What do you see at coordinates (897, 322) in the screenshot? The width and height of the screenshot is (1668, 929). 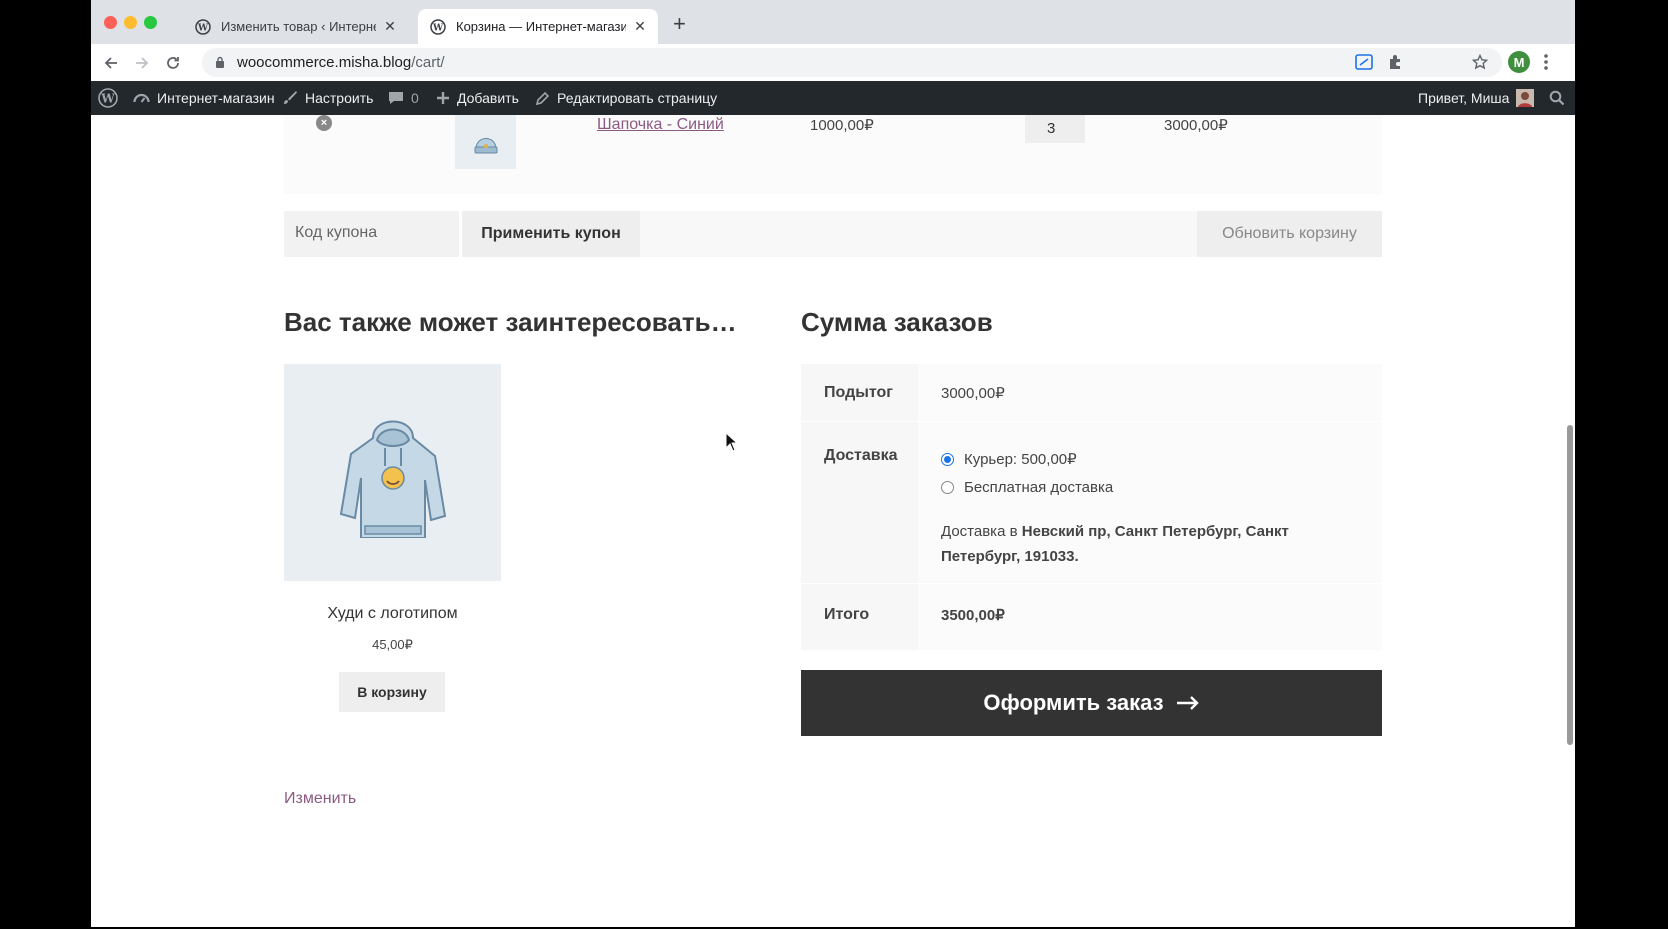 I see `cart-totals-heading: Сумма заказов` at bounding box center [897, 322].